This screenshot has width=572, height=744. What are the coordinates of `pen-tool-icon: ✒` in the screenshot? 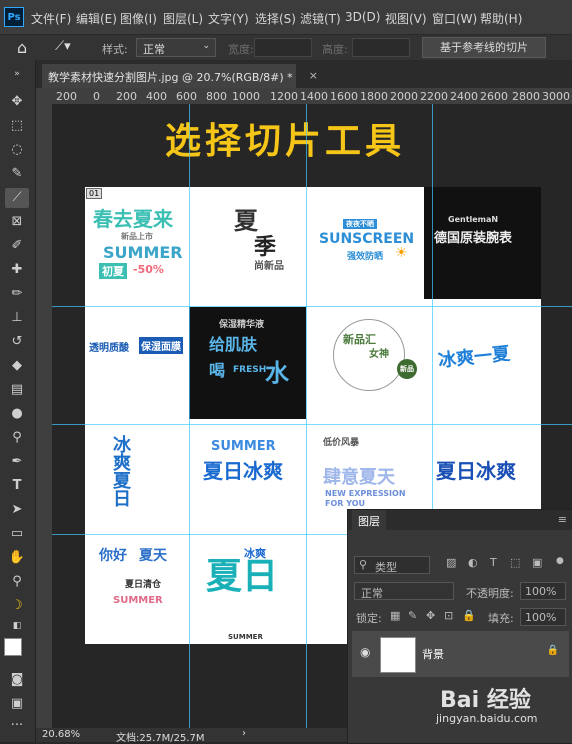 It's located at (17, 462).